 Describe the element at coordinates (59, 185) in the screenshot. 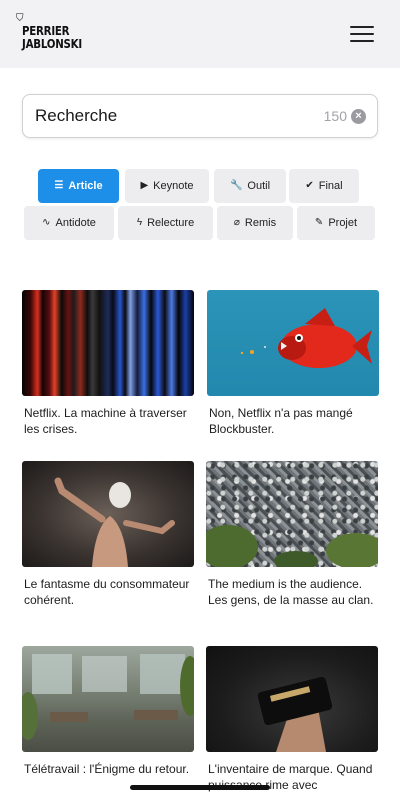

I see `list-icon: ☰` at that location.